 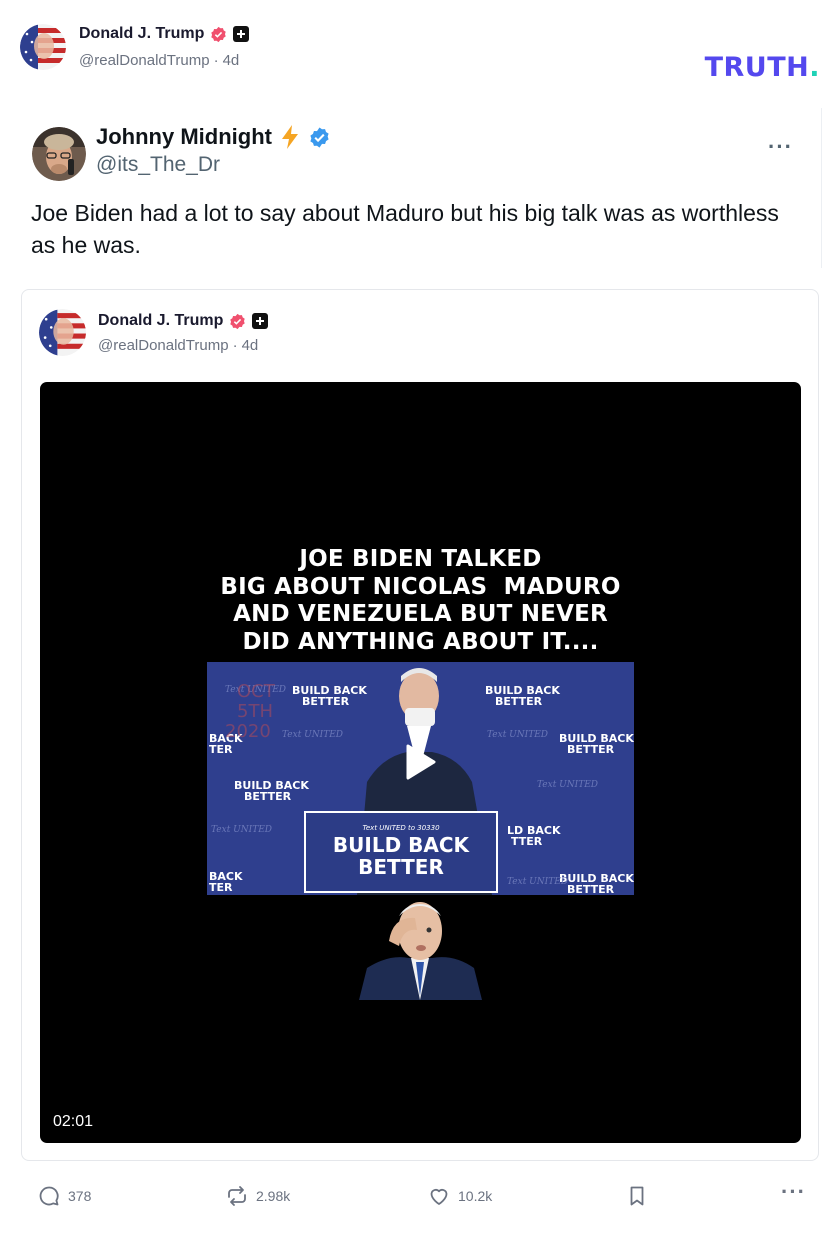 I want to click on reply-button: 378, so click(x=64, y=1196).